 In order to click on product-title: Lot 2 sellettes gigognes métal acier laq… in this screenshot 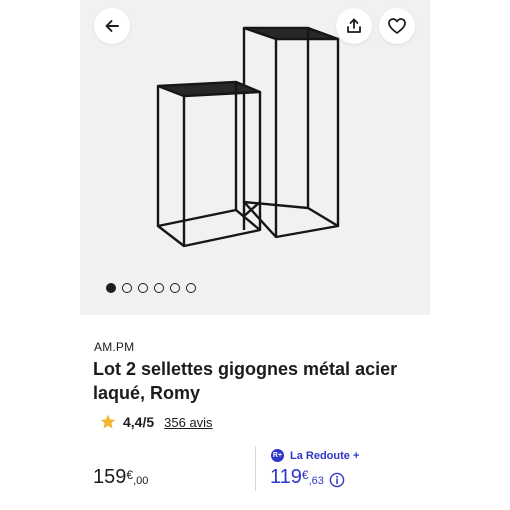, I will do `click(245, 381)`.